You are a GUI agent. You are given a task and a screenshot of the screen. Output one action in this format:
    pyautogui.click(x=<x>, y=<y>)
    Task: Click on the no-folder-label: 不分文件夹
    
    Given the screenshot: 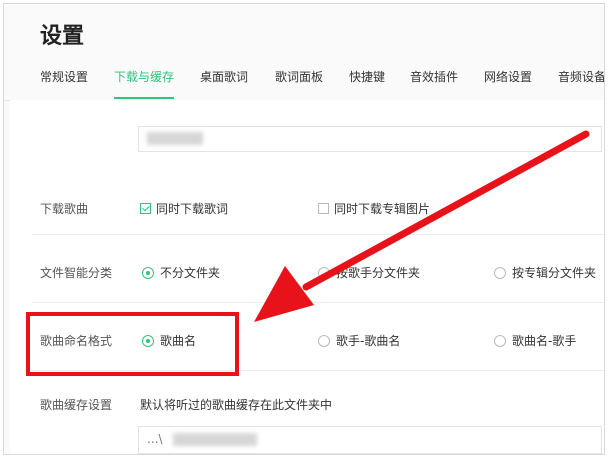 What is the action you would take?
    pyautogui.click(x=190, y=273)
    